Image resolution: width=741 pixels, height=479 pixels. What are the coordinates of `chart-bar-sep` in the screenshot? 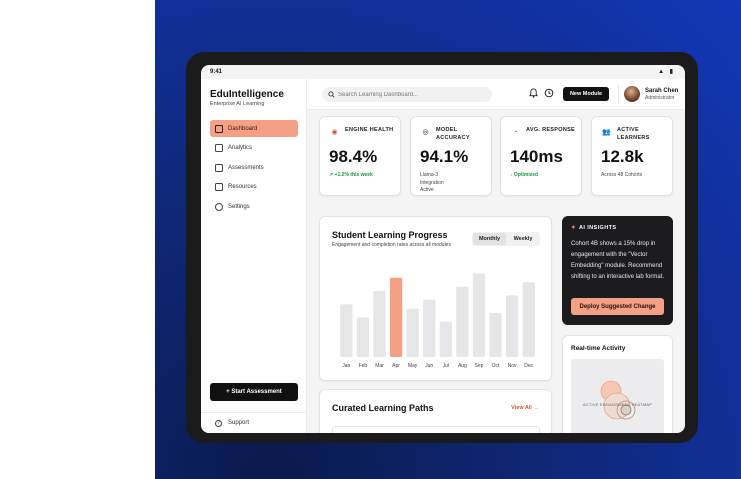 It's located at (479, 315).